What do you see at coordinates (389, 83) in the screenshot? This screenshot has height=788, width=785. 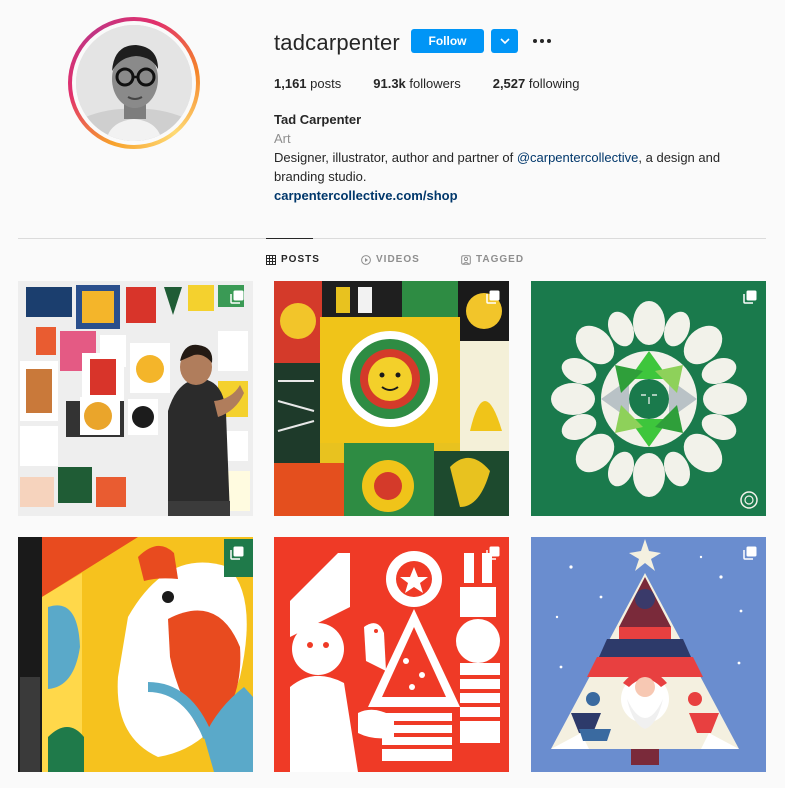 I see `followers-count: 91.3k` at bounding box center [389, 83].